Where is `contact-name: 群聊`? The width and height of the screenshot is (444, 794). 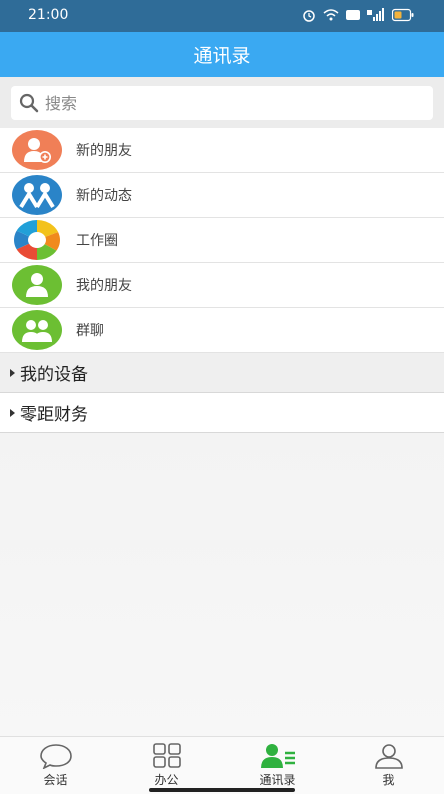
contact-name: 群聊 is located at coordinates (90, 331).